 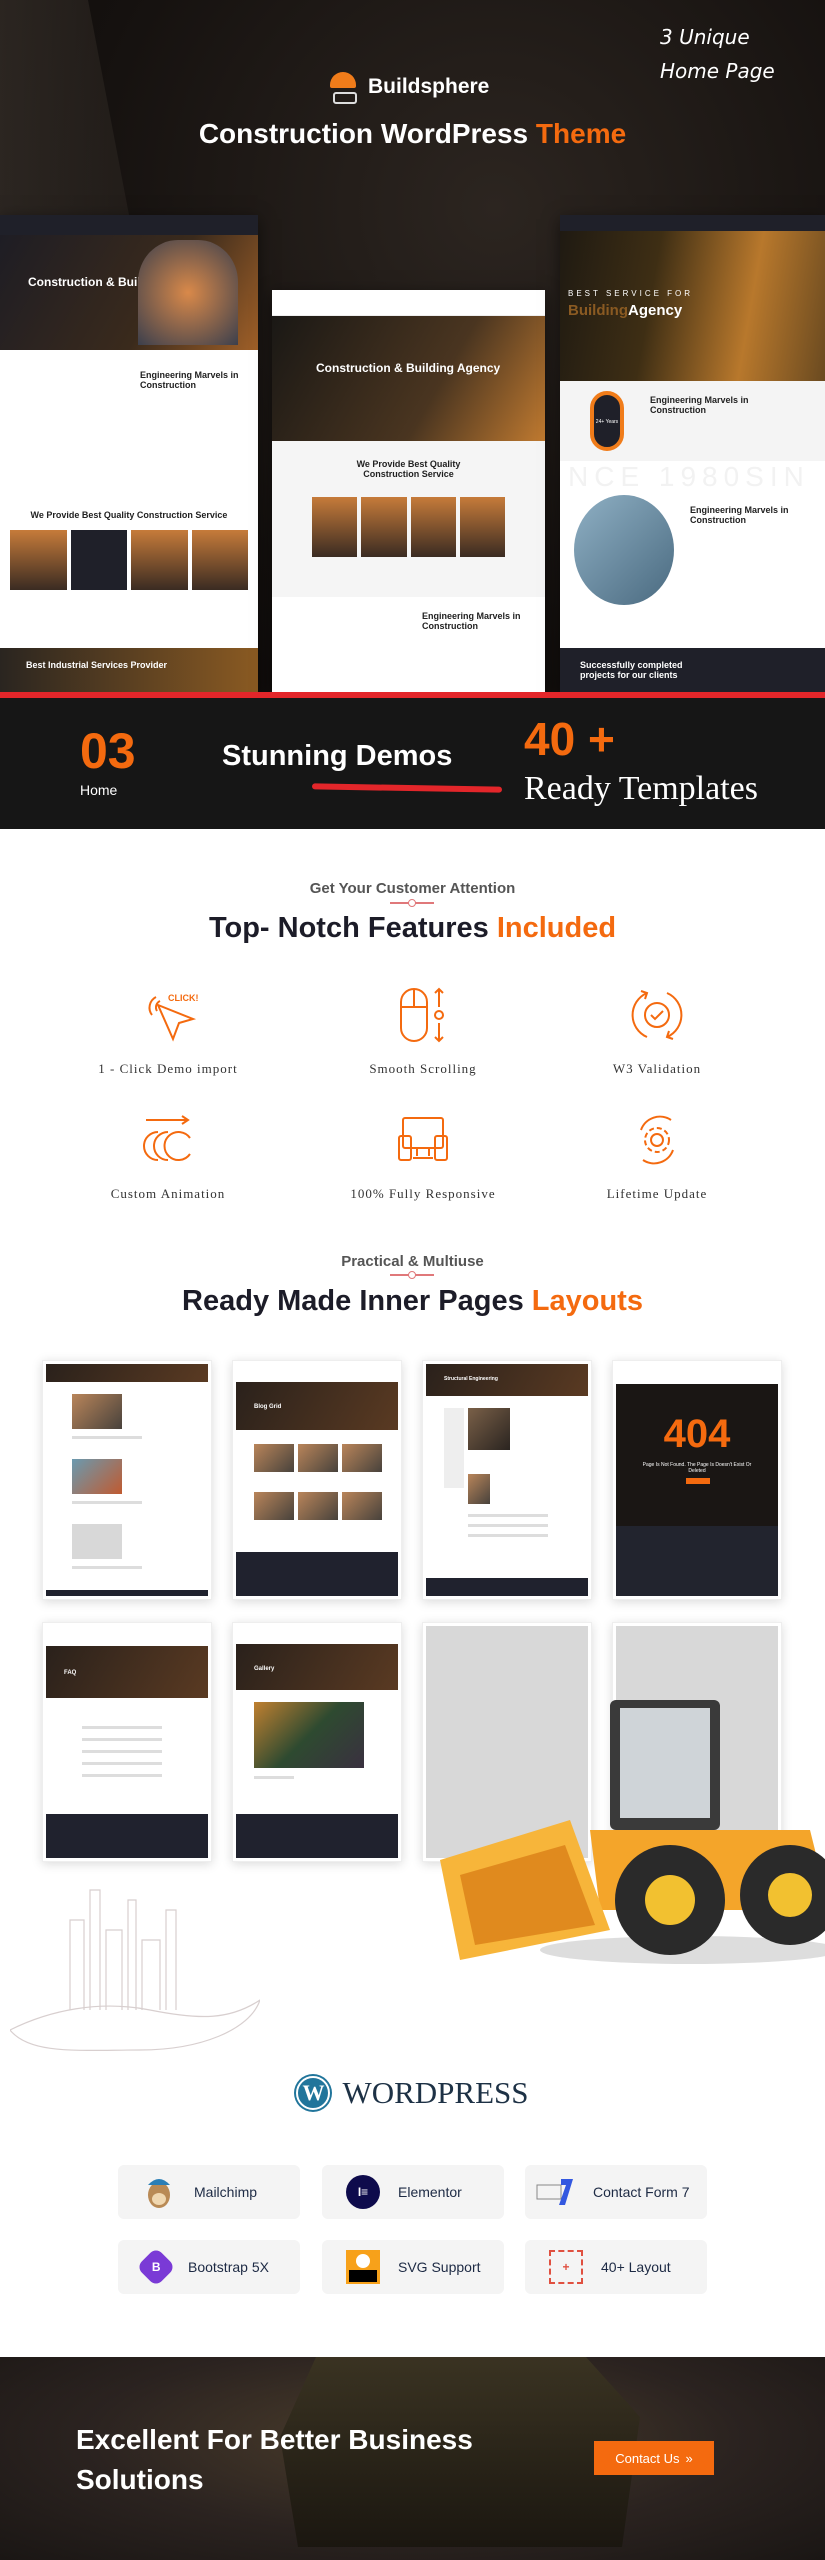 What do you see at coordinates (636, 2267) in the screenshot?
I see `plugin-label: 40+ Layout` at bounding box center [636, 2267].